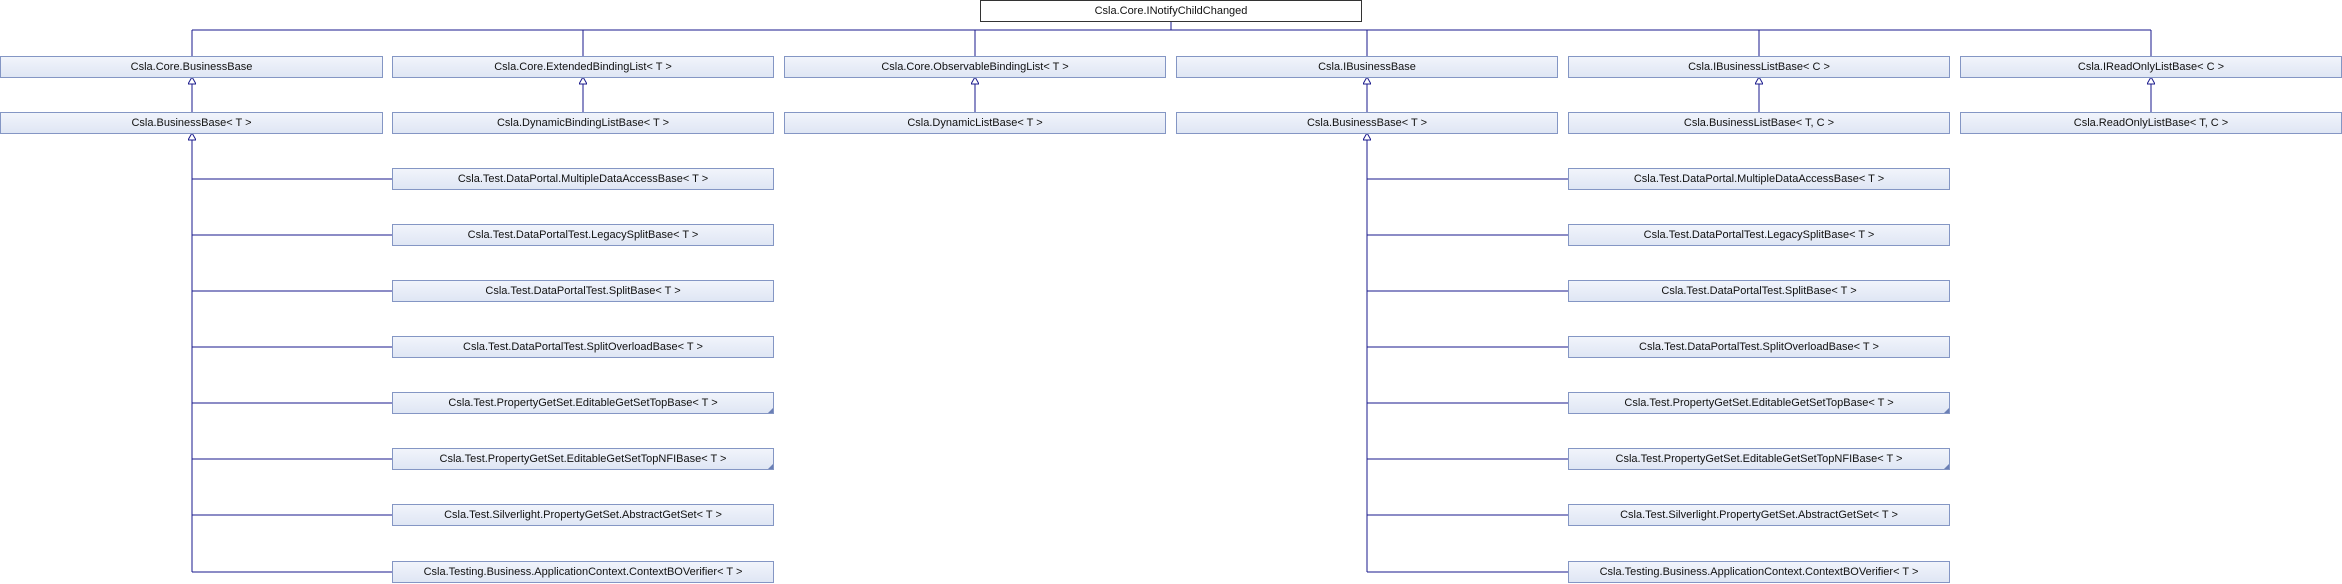 Image resolution: width=2342 pixels, height=584 pixels. What do you see at coordinates (583, 123) in the screenshot?
I see `node-dynamic-binding-list-base: Csla.DynamicBindingListBase< T >` at bounding box center [583, 123].